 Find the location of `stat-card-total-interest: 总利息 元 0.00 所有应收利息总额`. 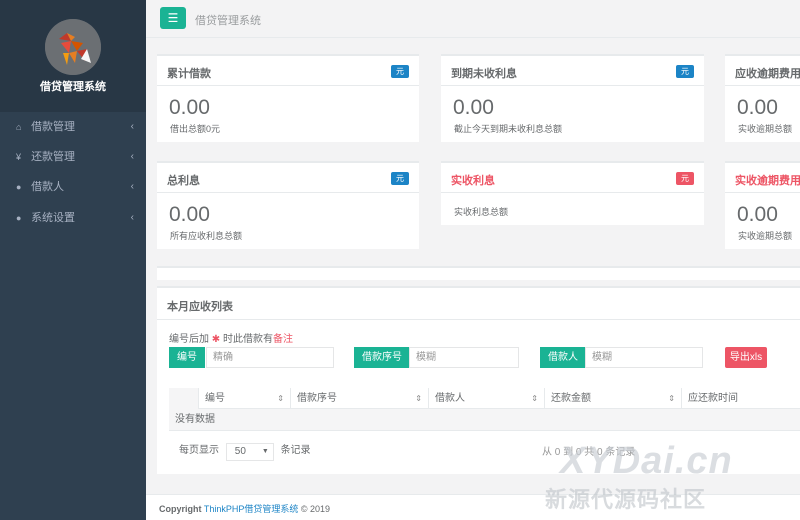

stat-card-total-interest: 总利息 元 0.00 所有应收利息总额 is located at coordinates (288, 205).